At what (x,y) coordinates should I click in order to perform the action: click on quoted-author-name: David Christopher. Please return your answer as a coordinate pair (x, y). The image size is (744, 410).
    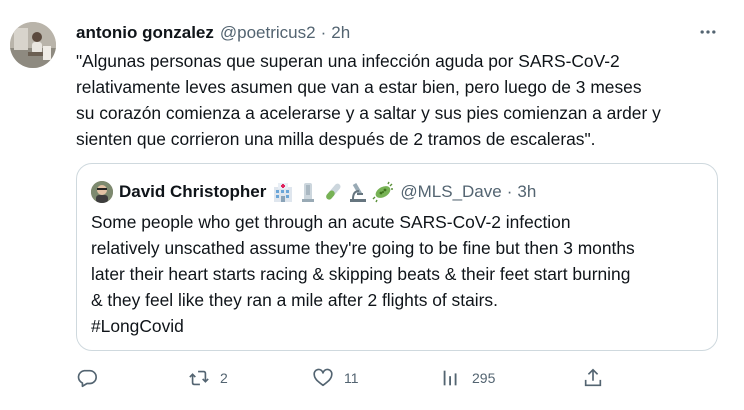
    Looking at the image, I should click on (193, 191).